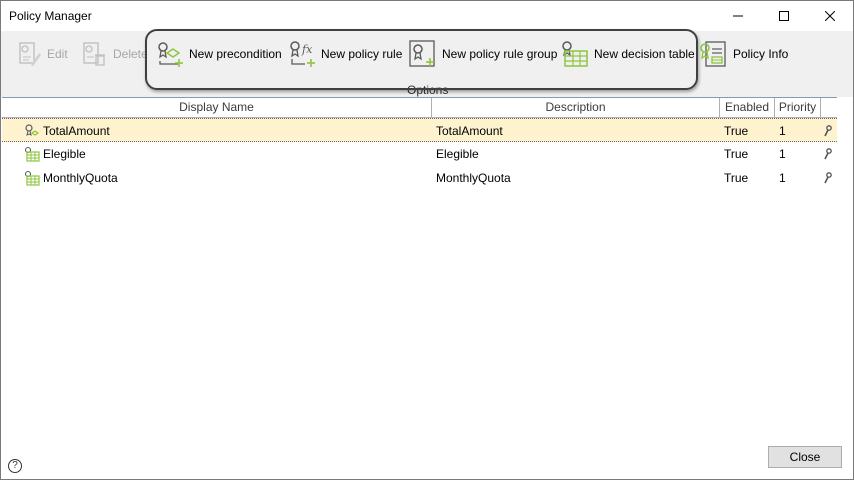 Image resolution: width=854 pixels, height=480 pixels. I want to click on table-row: Elegible Elegible True 1, so click(419, 154).